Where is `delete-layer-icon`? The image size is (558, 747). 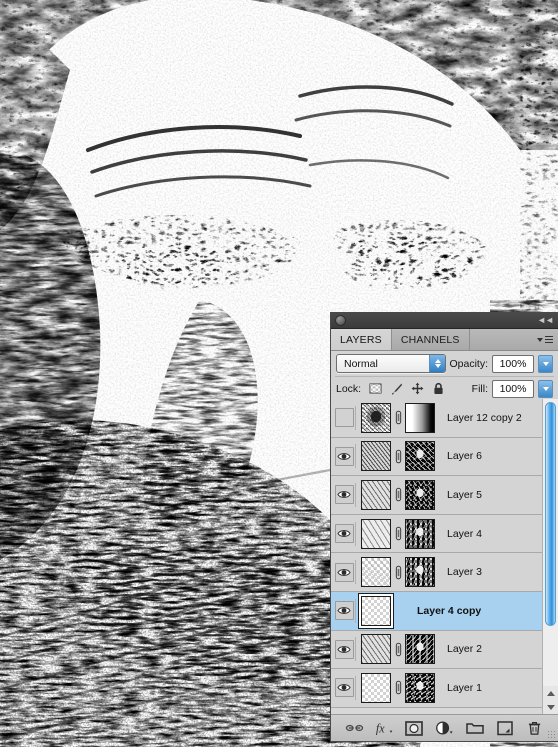
delete-layer-icon is located at coordinates (534, 728).